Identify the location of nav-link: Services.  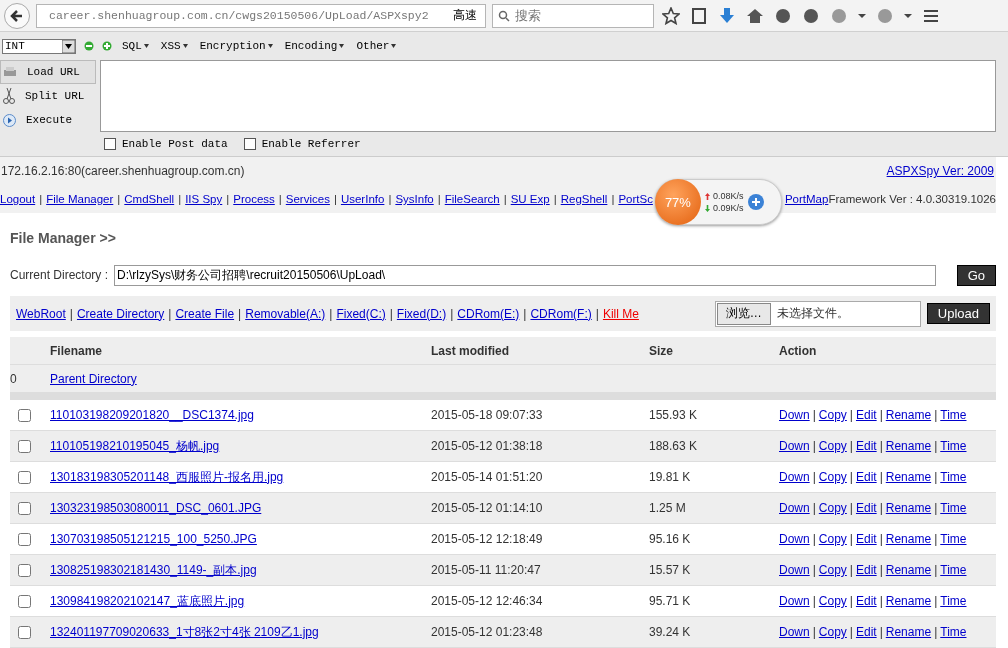
(307, 199).